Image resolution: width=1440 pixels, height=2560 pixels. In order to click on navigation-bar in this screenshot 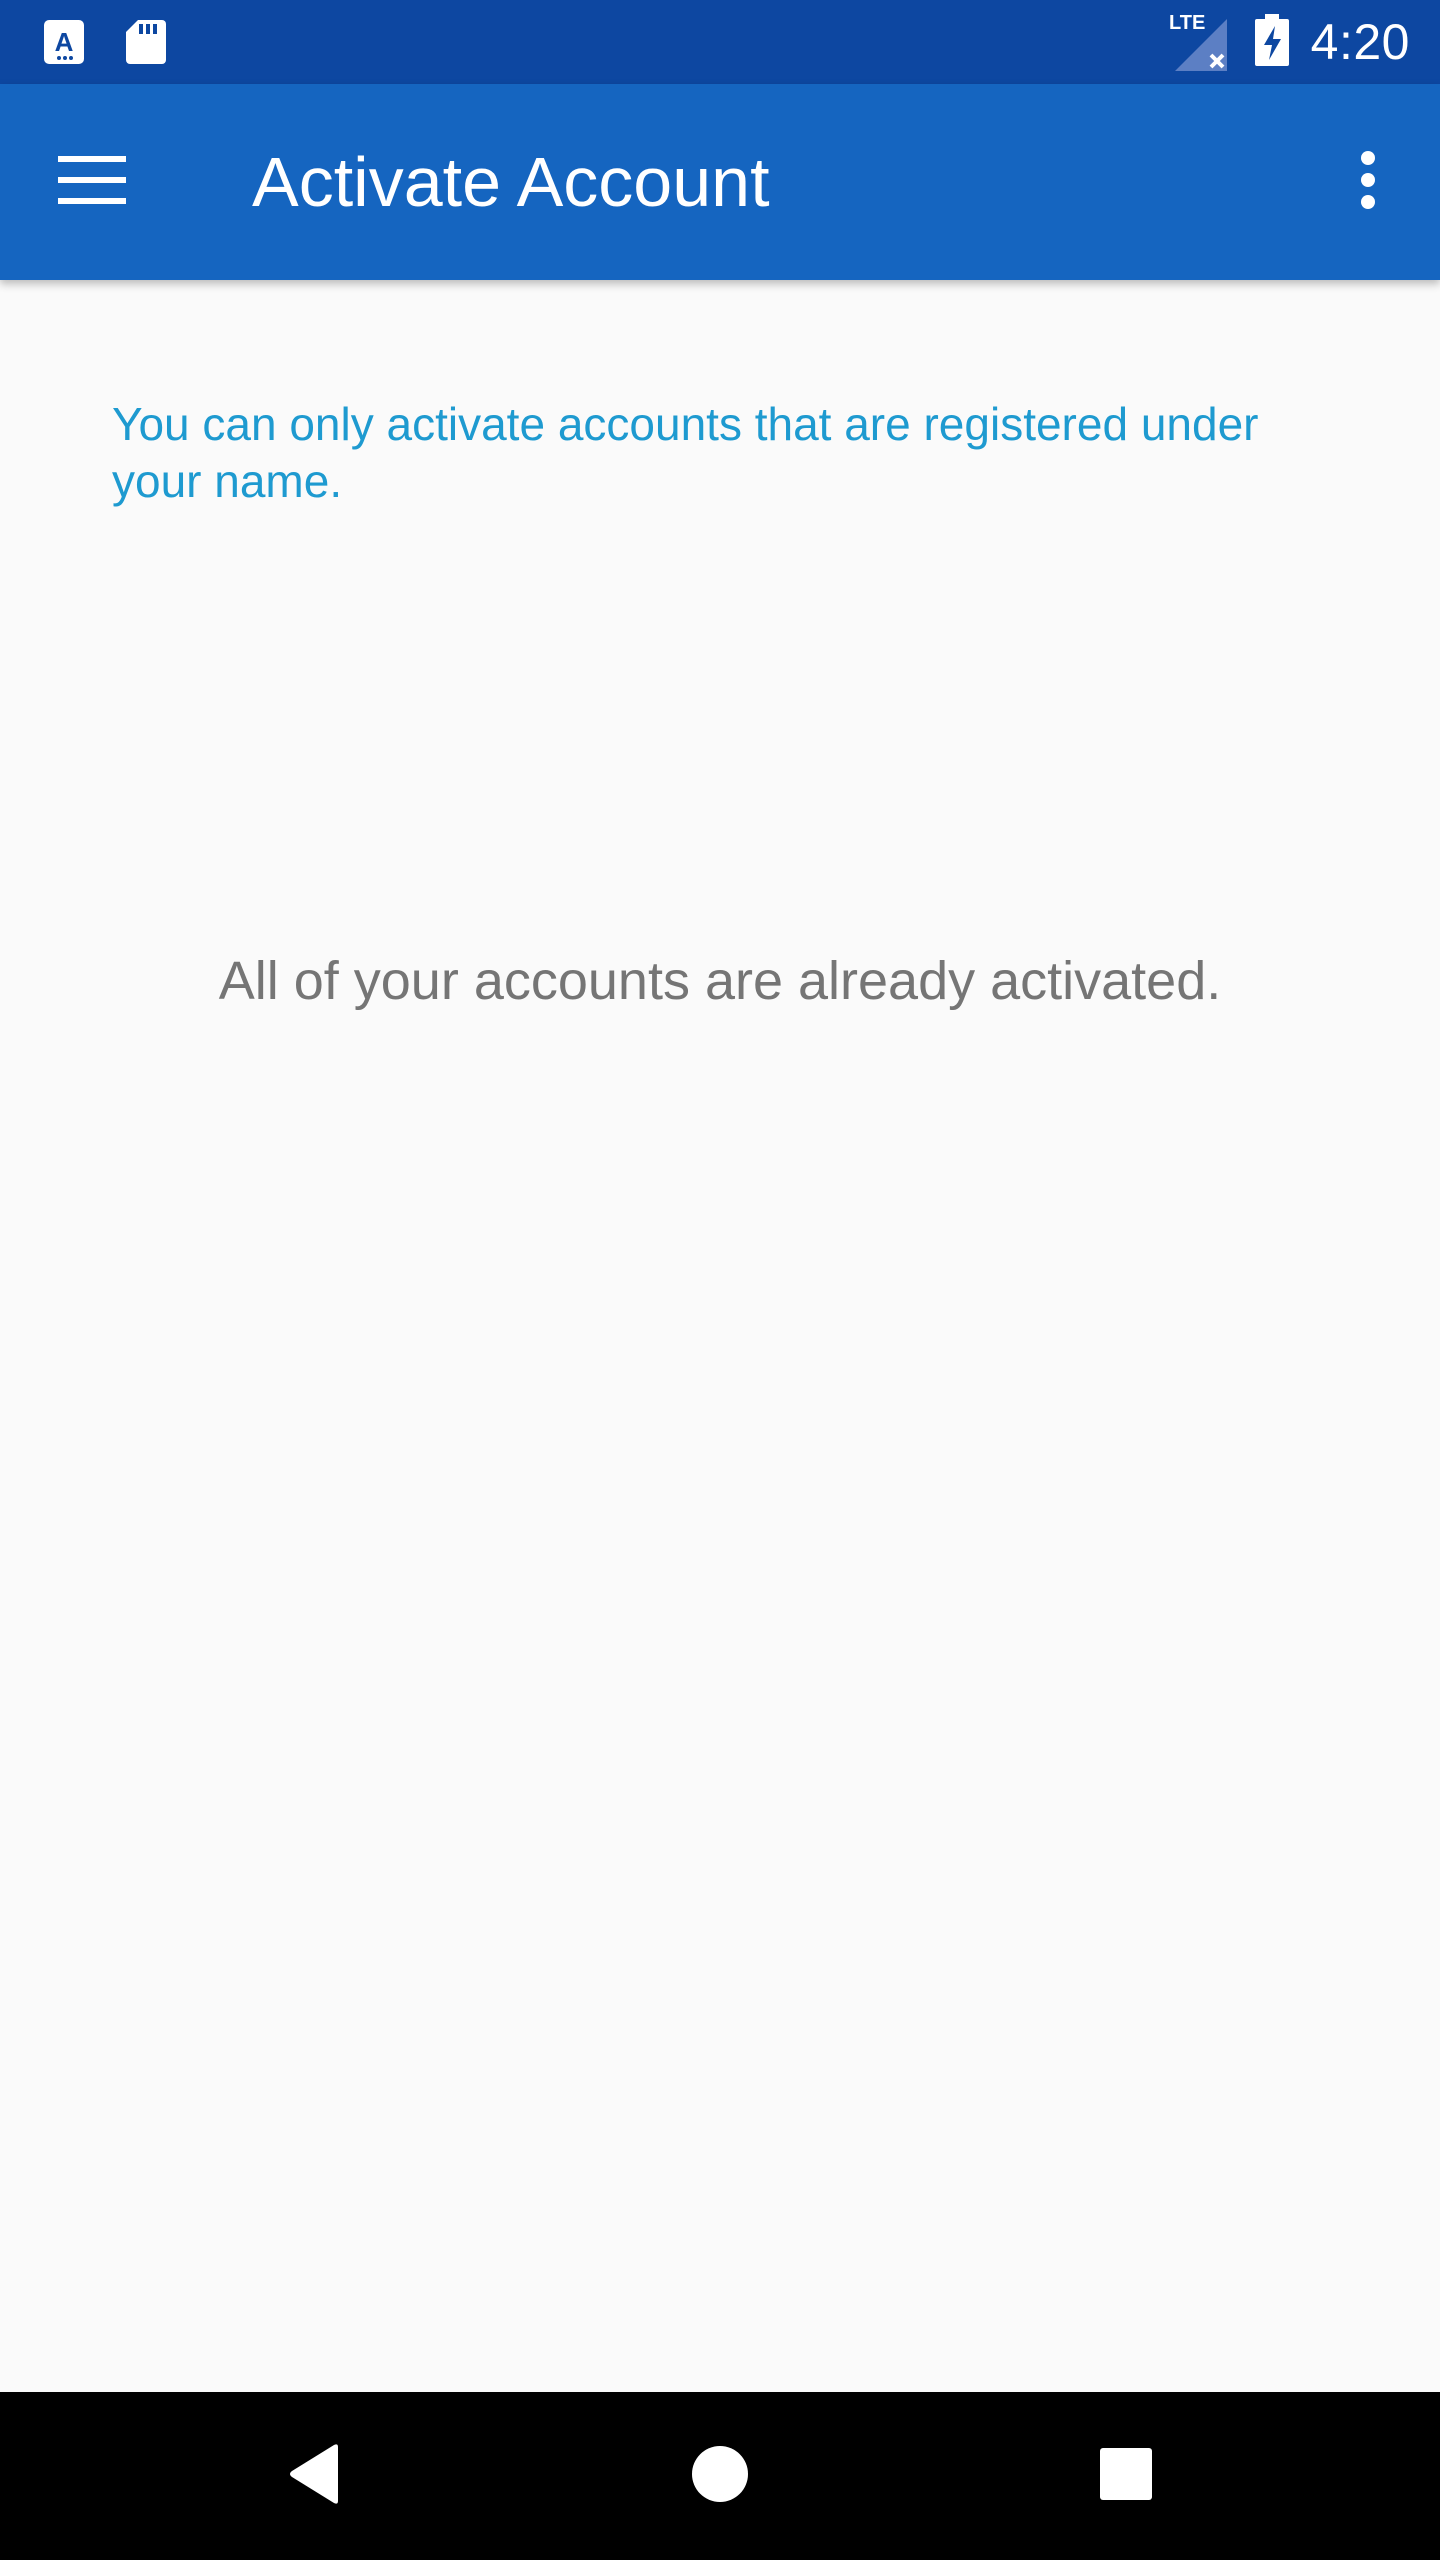, I will do `click(720, 2476)`.